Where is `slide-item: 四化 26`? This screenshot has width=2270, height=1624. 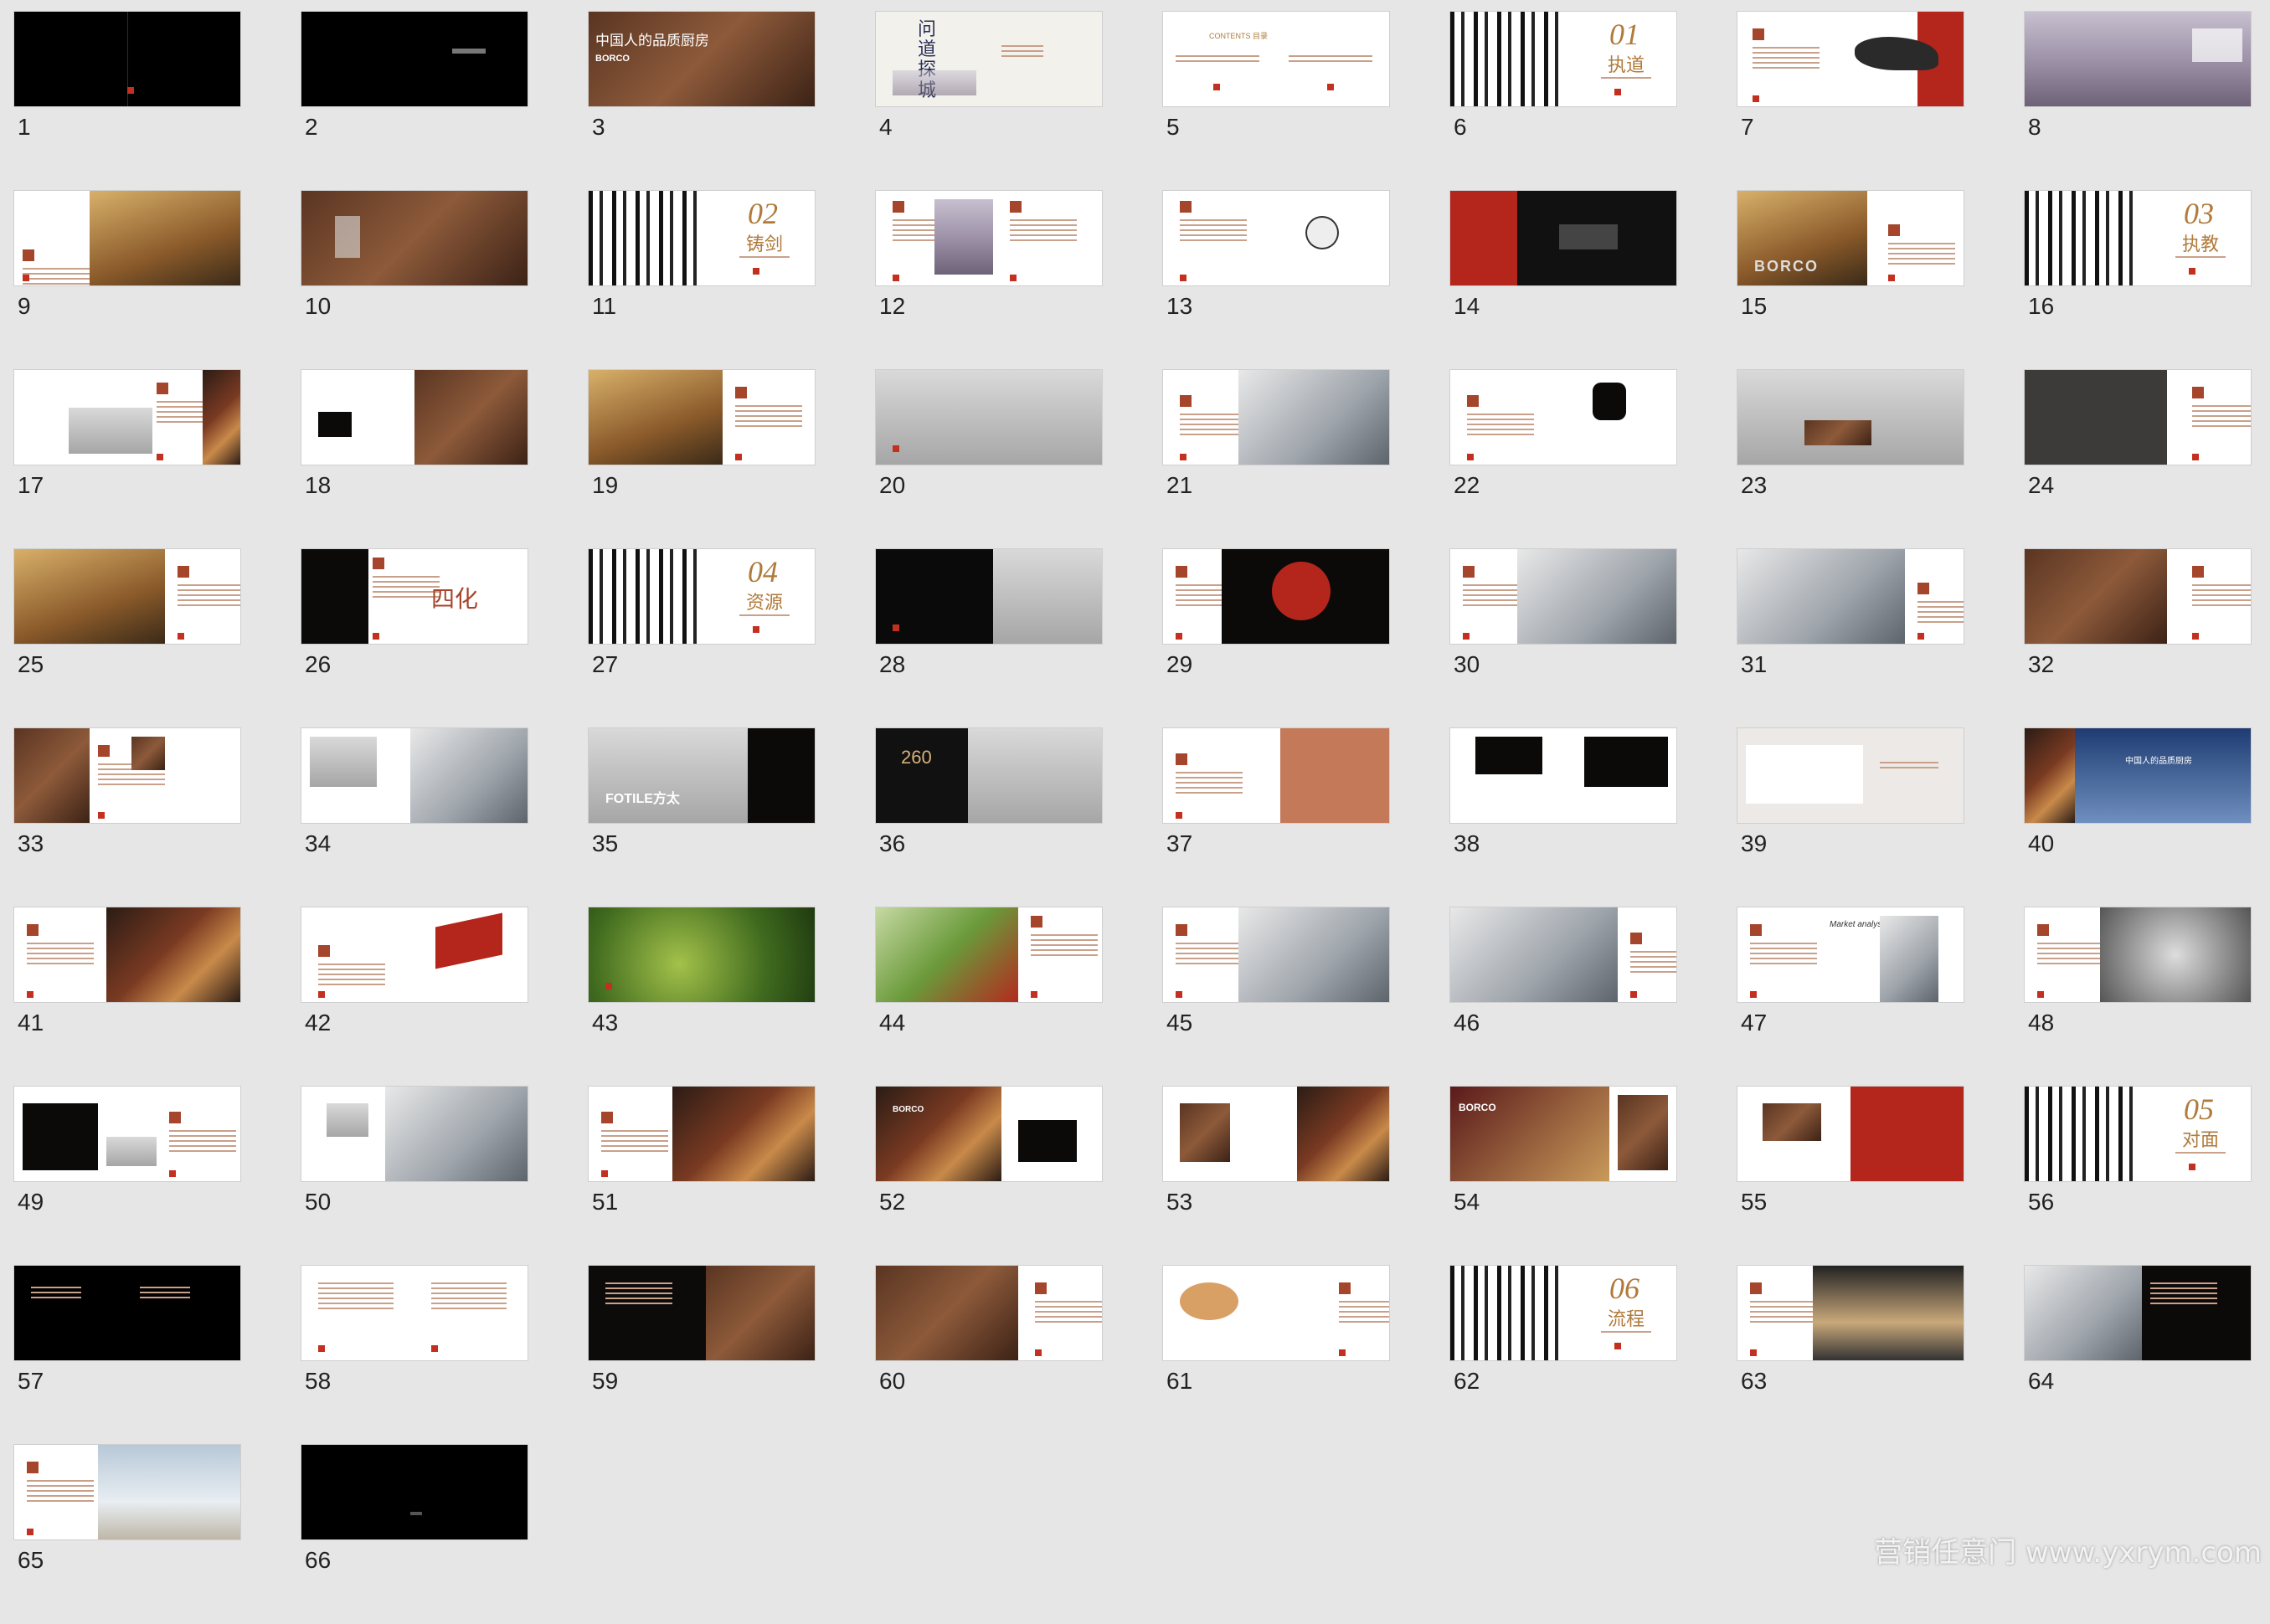
slide-item: 四化 26 is located at coordinates (415, 638).